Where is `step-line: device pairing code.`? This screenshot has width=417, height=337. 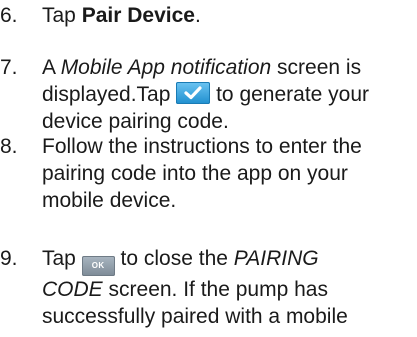 step-line: device pairing code. is located at coordinates (135, 121).